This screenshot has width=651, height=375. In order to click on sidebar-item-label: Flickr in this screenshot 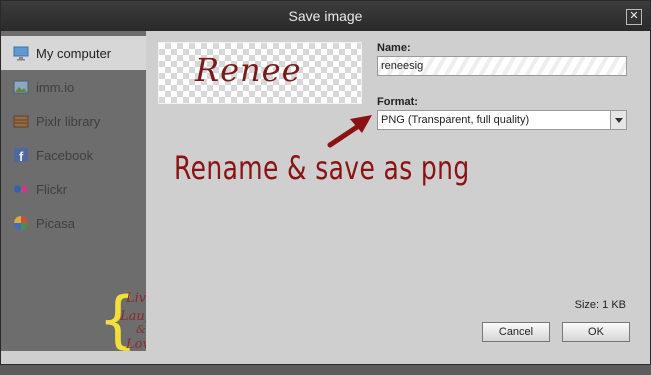, I will do `click(52, 189)`.